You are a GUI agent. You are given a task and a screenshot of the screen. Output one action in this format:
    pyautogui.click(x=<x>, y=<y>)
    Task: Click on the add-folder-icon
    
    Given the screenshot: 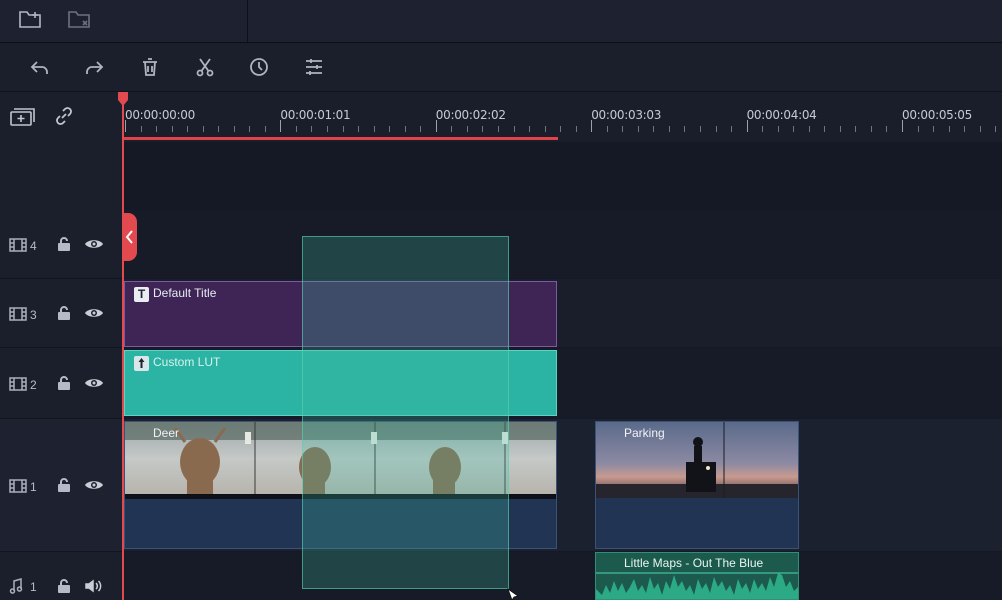 What is the action you would take?
    pyautogui.click(x=30, y=19)
    